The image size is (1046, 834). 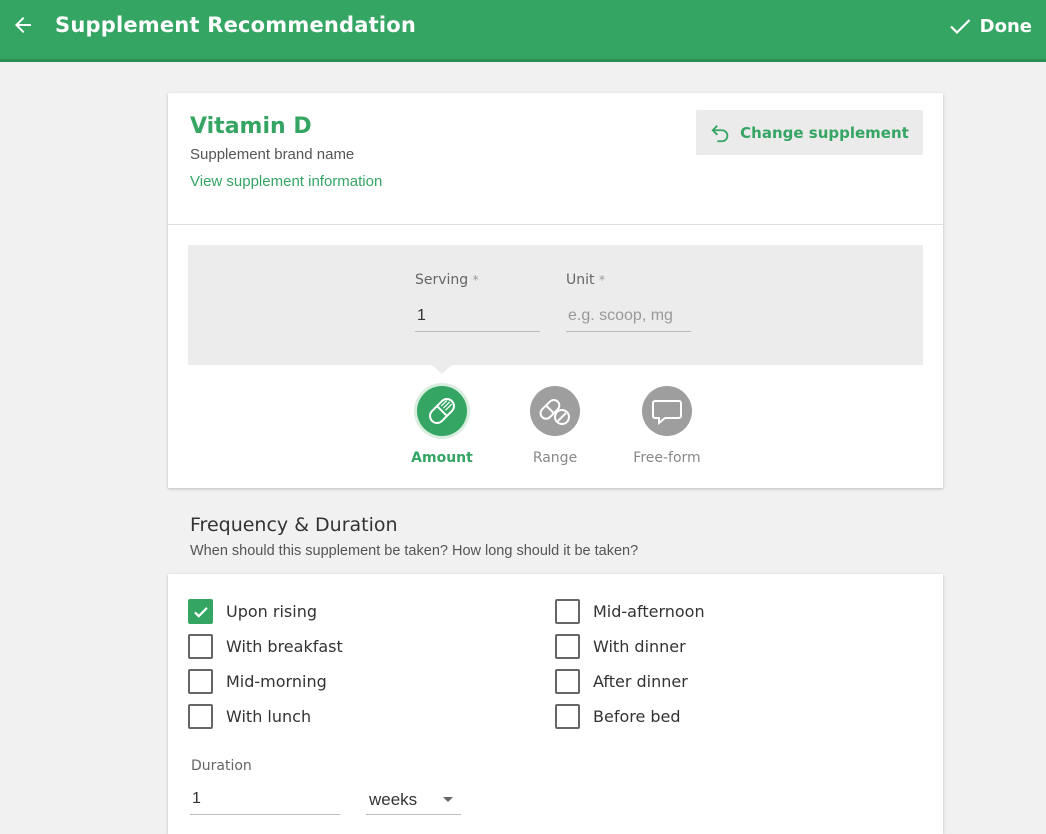 I want to click on back-button, so click(x=23, y=25).